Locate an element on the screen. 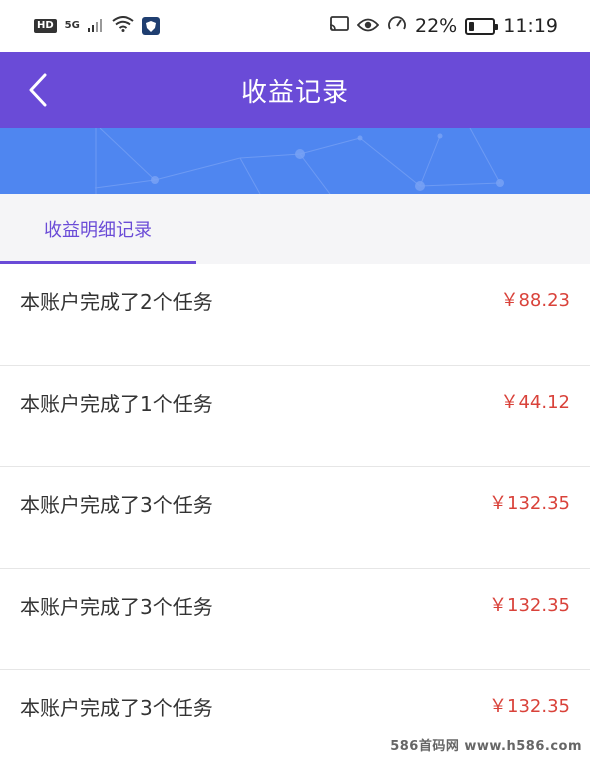 The image size is (590, 762). record-title: 本账户完成了2个任务 is located at coordinates (116, 302).